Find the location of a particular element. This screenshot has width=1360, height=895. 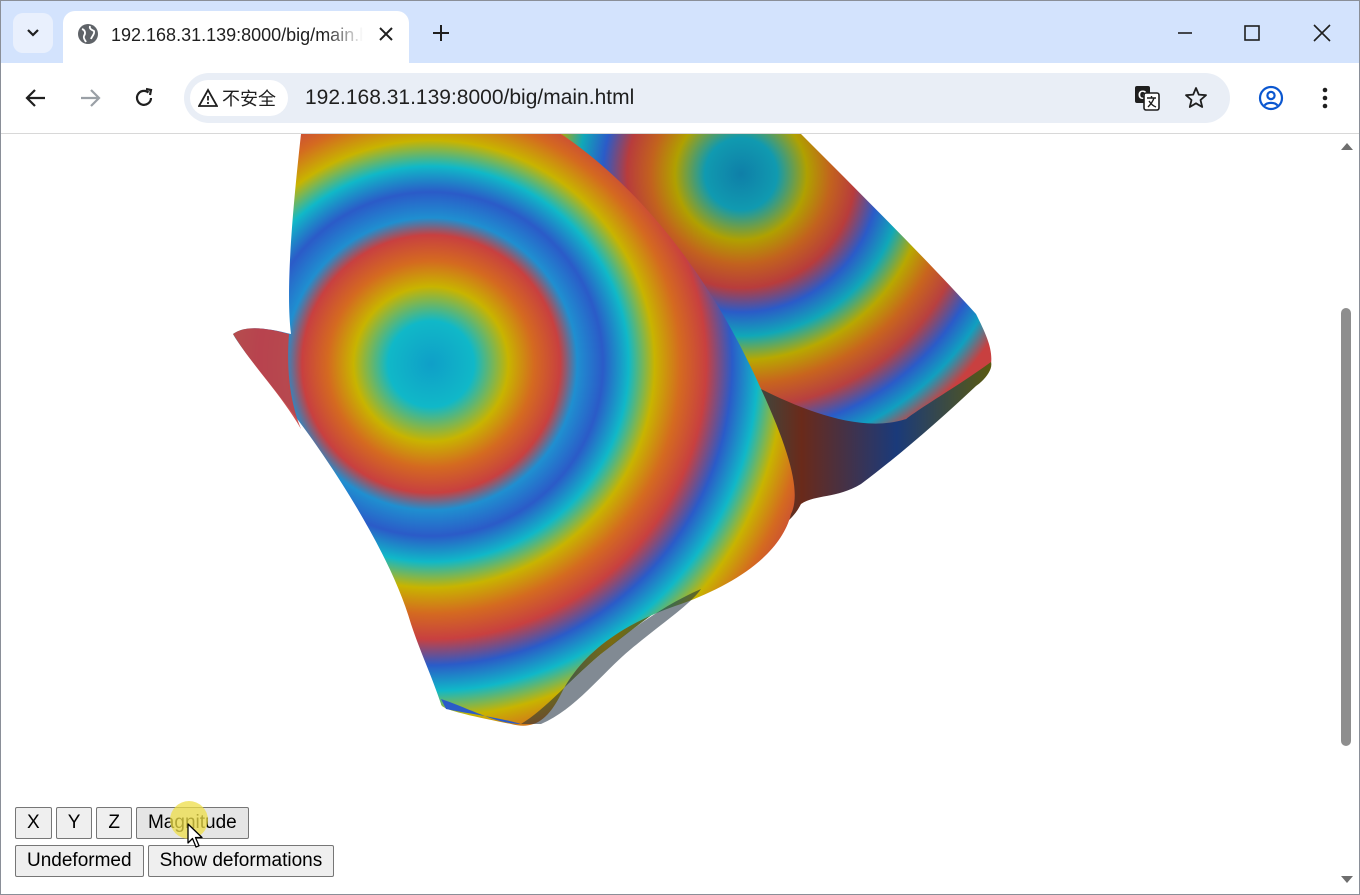

tab-search-button is located at coordinates (33, 33).